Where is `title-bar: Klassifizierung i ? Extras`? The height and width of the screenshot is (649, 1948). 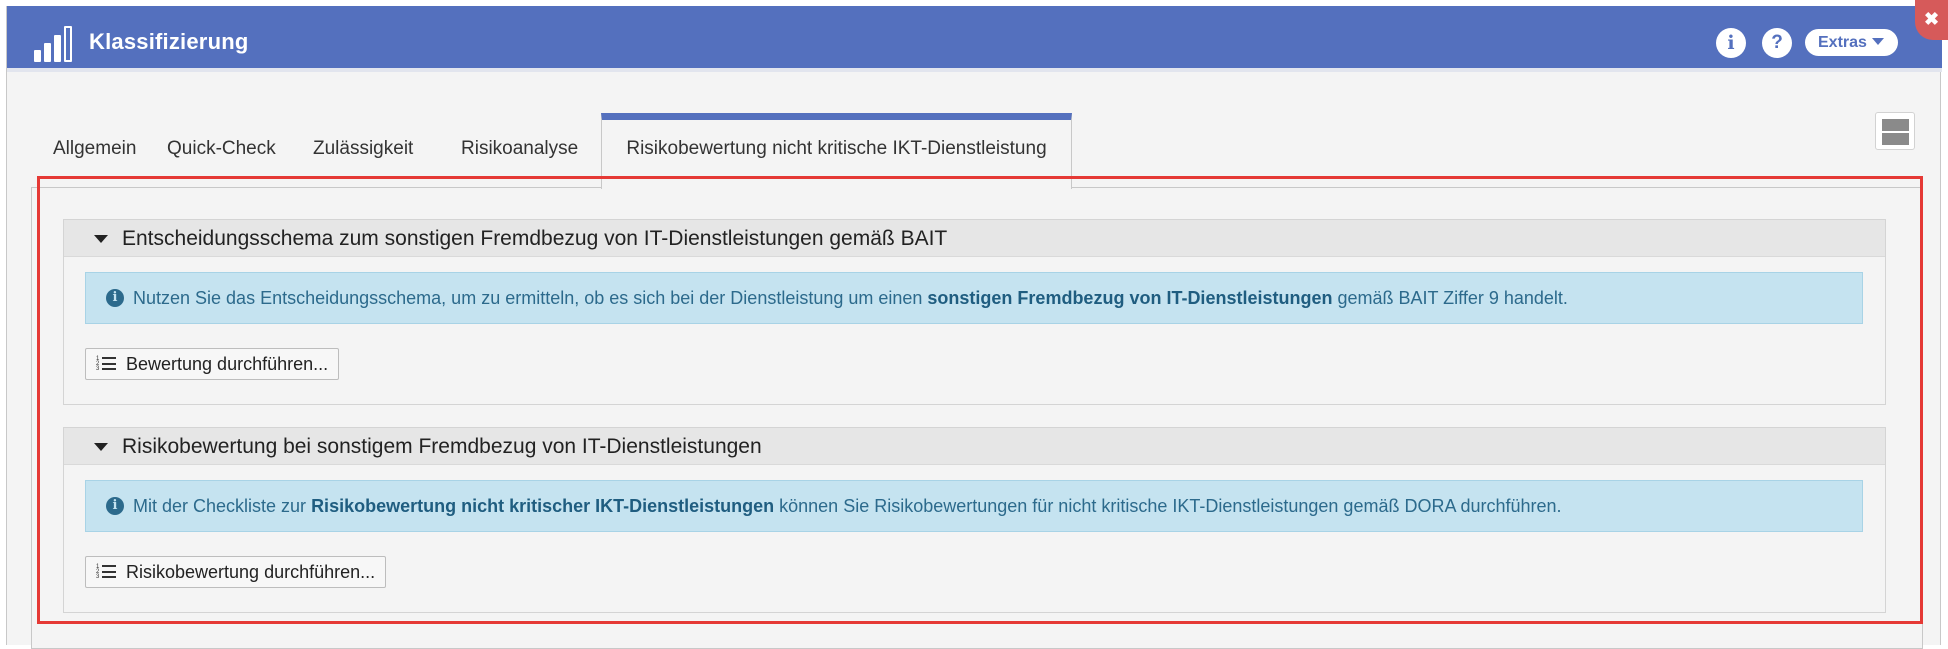
title-bar: Klassifizierung i ? Extras is located at coordinates (974, 39).